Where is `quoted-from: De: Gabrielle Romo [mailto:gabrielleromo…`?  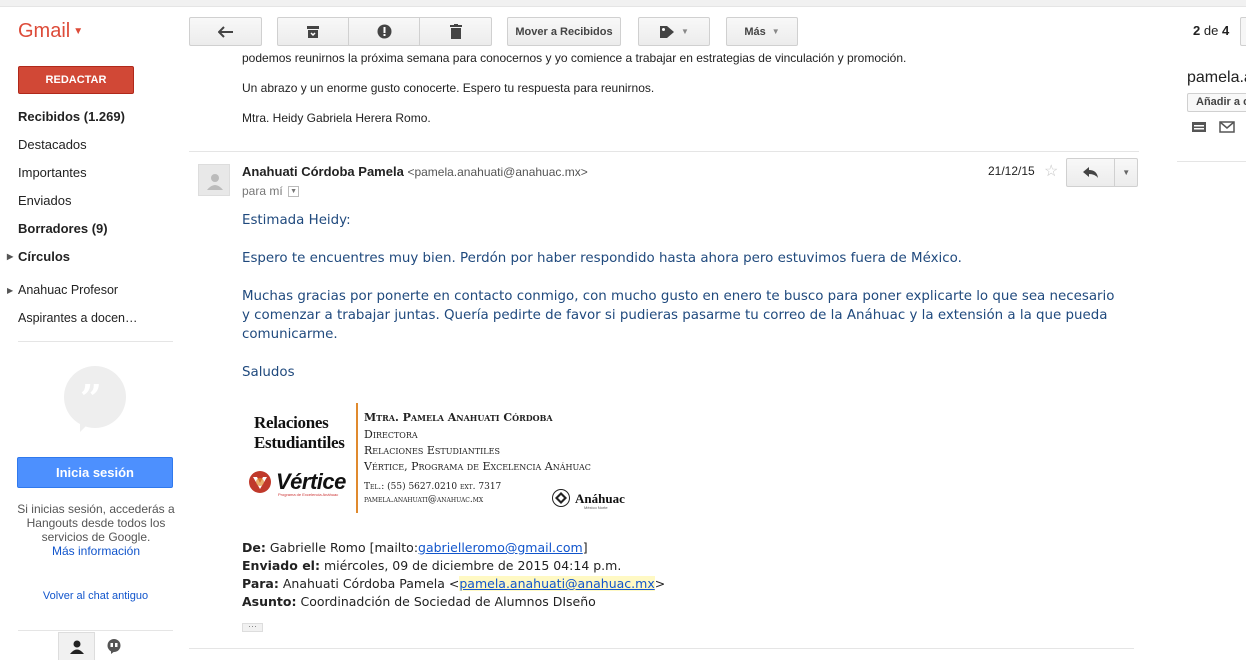 quoted-from: De: Gabrielle Romo [mailto:gabrielleromo… is located at coordinates (415, 548).